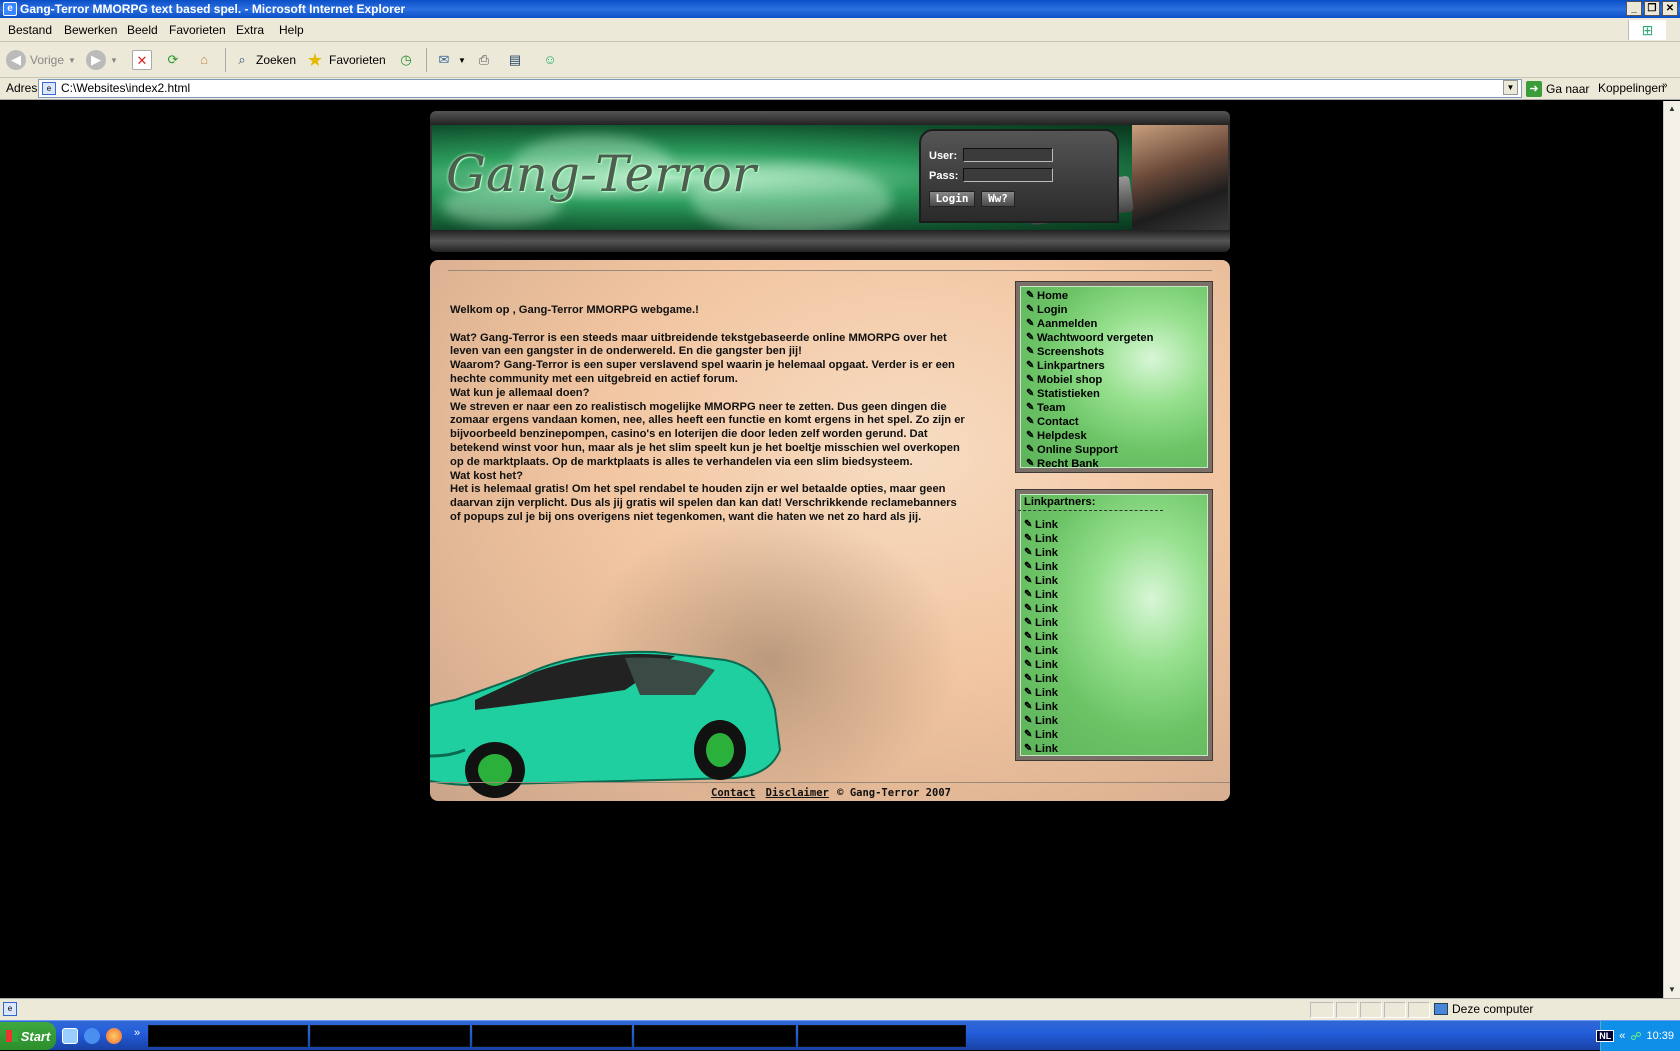  Describe the element at coordinates (1008, 175) in the screenshot. I see `password-input` at that location.